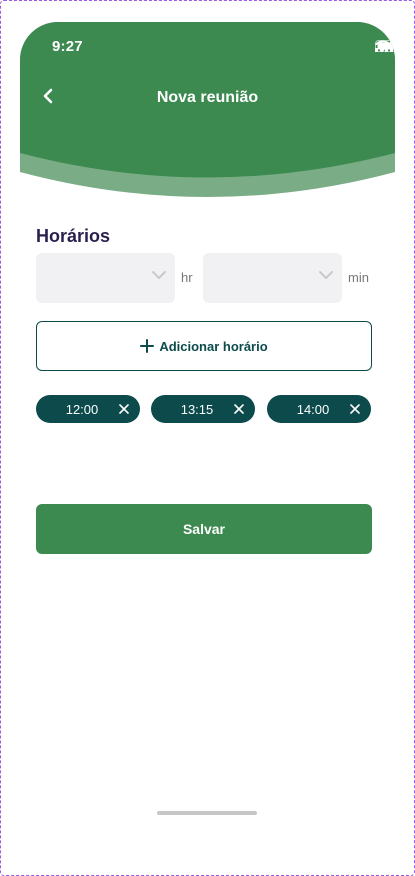 This screenshot has height=876, width=415. Describe the element at coordinates (187, 277) in the screenshot. I see `hour-unit-label: hr` at that location.